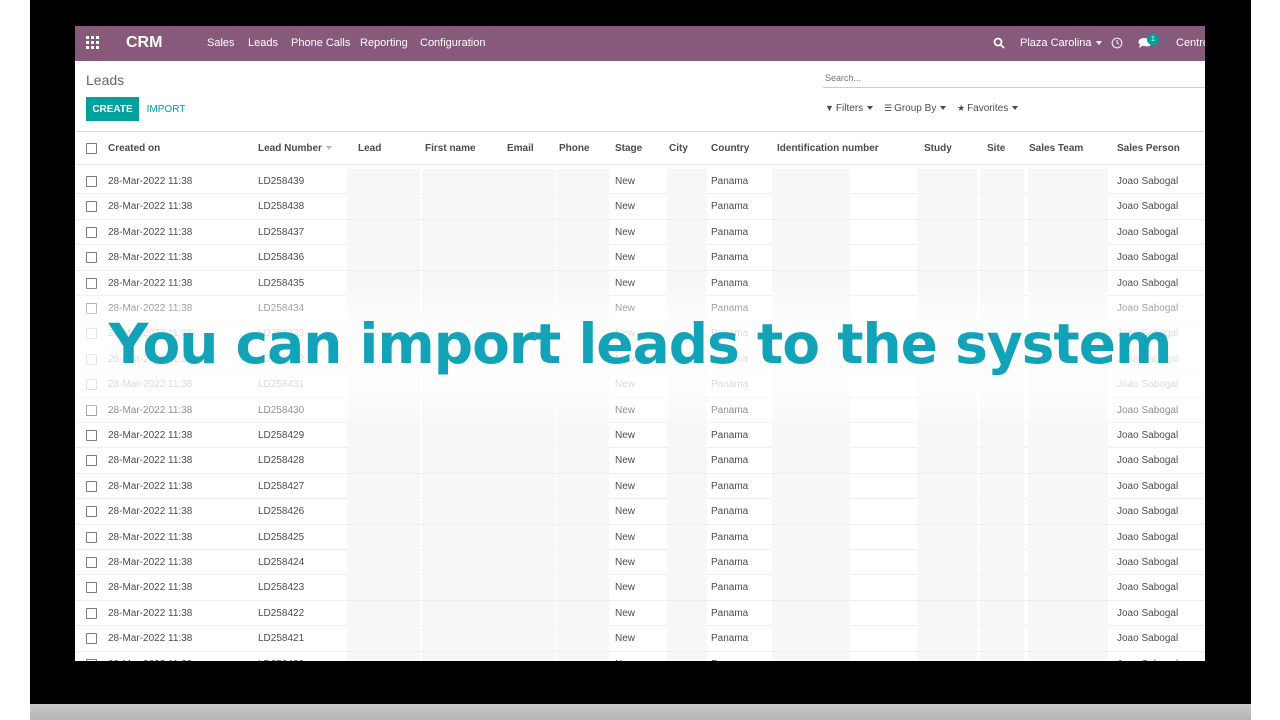  Describe the element at coordinates (1056, 148) in the screenshot. I see `col-sales-team: Sales Team` at that location.